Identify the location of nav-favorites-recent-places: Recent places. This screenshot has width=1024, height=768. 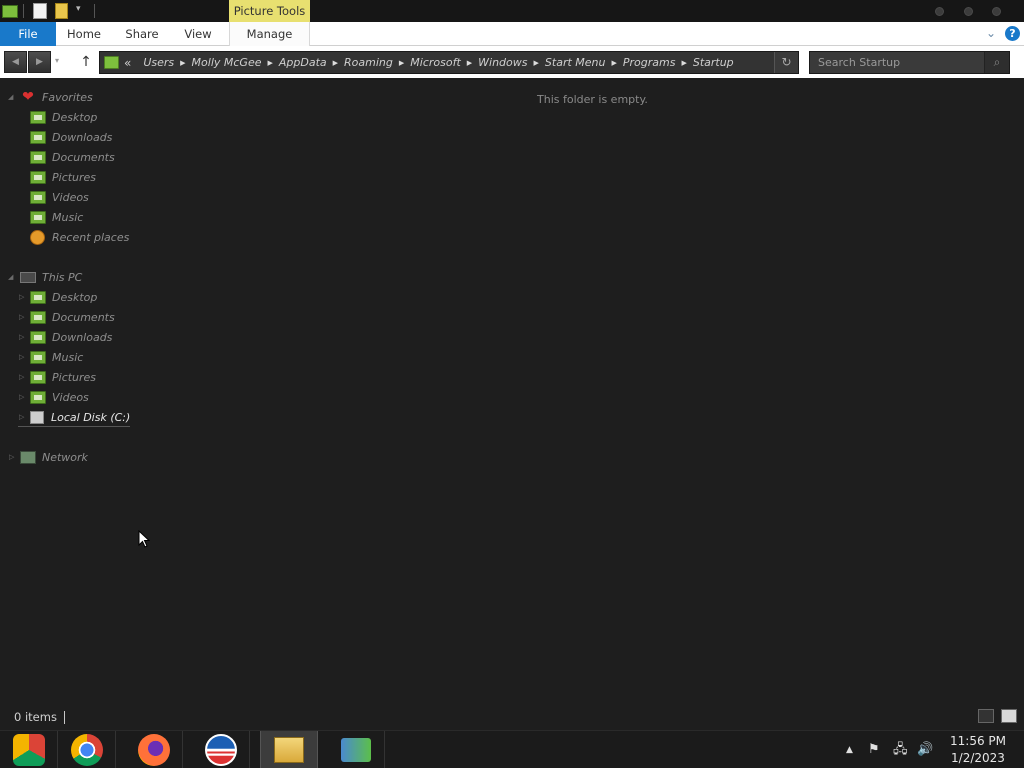
(79, 237).